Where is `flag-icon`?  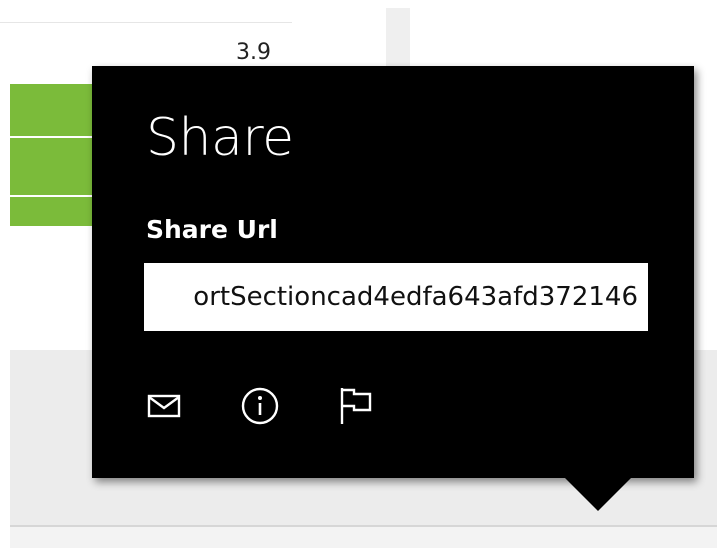 flag-icon is located at coordinates (356, 406).